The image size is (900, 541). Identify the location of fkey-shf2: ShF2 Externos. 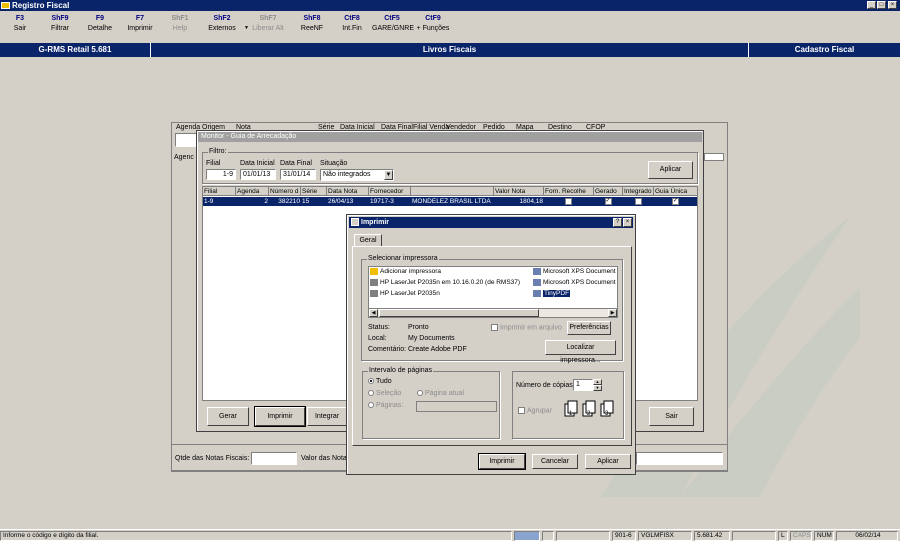
(222, 24).